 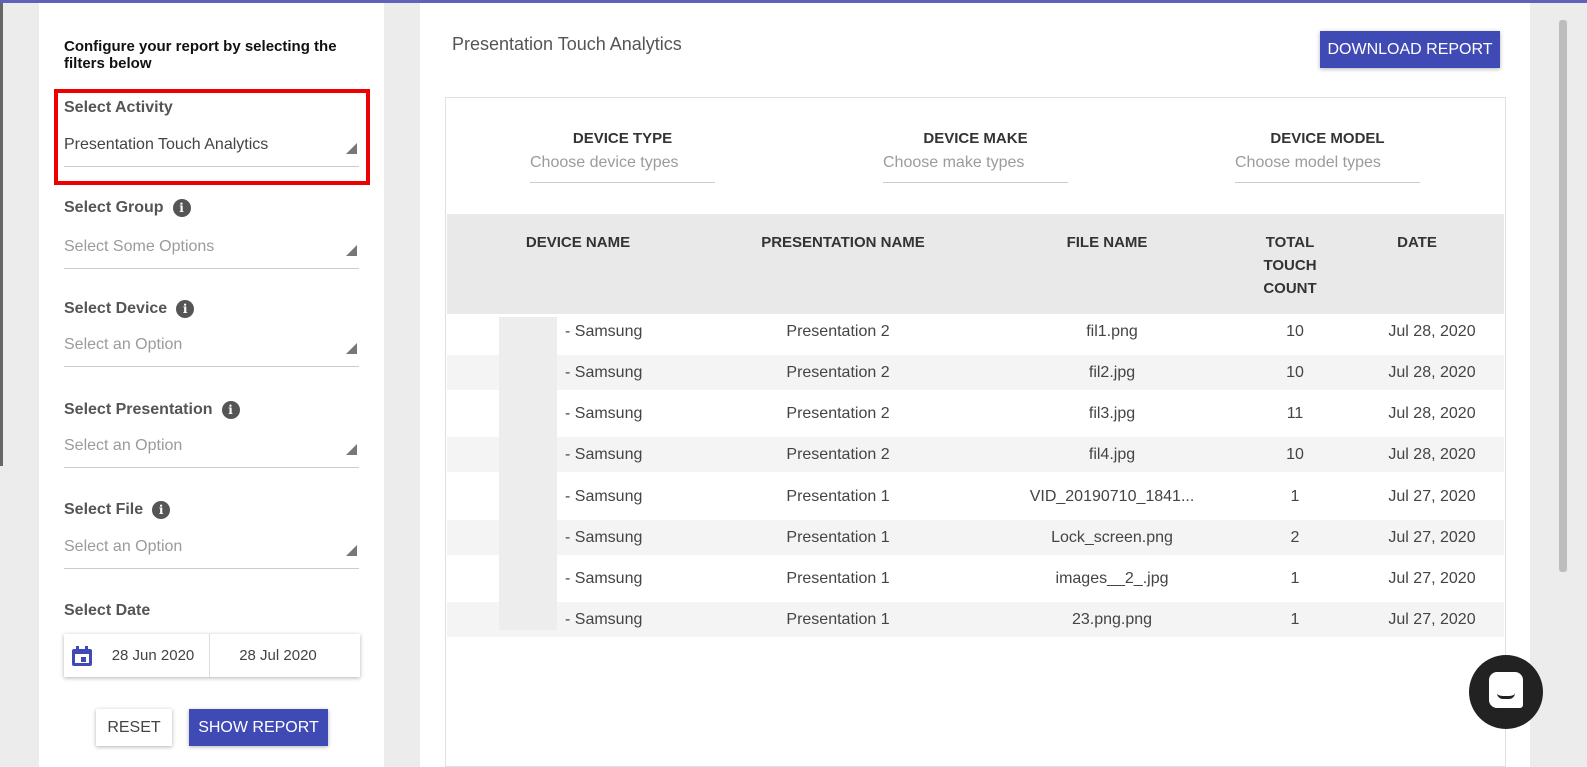 I want to click on file-name-cell: Lock_screen.png, so click(x=1112, y=537).